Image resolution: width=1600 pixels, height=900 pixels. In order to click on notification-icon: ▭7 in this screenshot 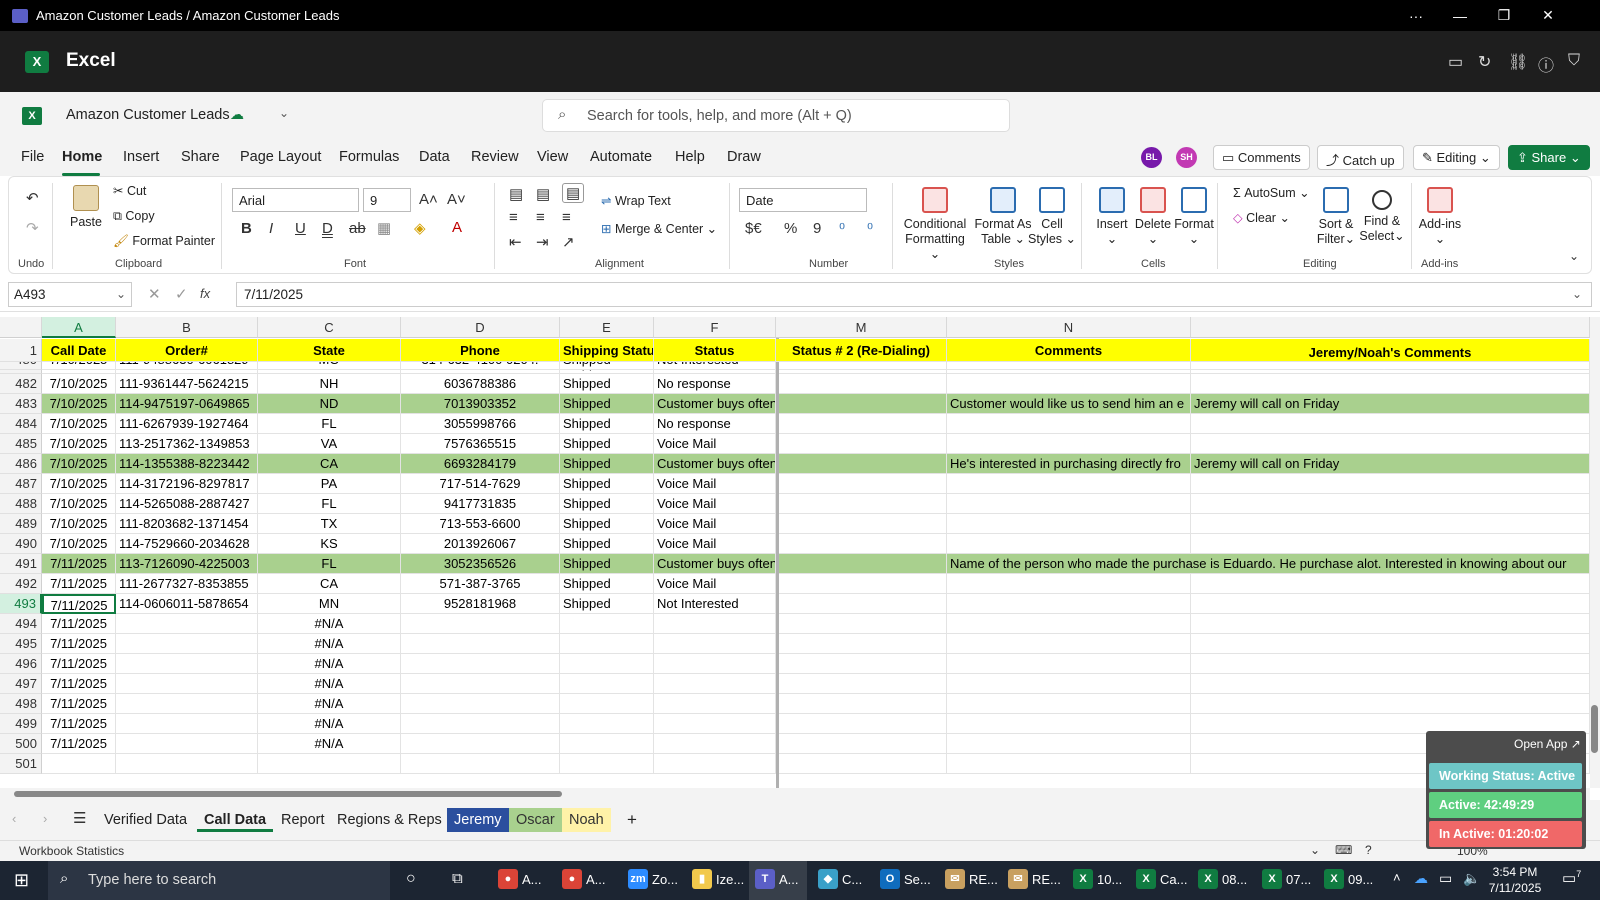, I will do `click(1571, 878)`.